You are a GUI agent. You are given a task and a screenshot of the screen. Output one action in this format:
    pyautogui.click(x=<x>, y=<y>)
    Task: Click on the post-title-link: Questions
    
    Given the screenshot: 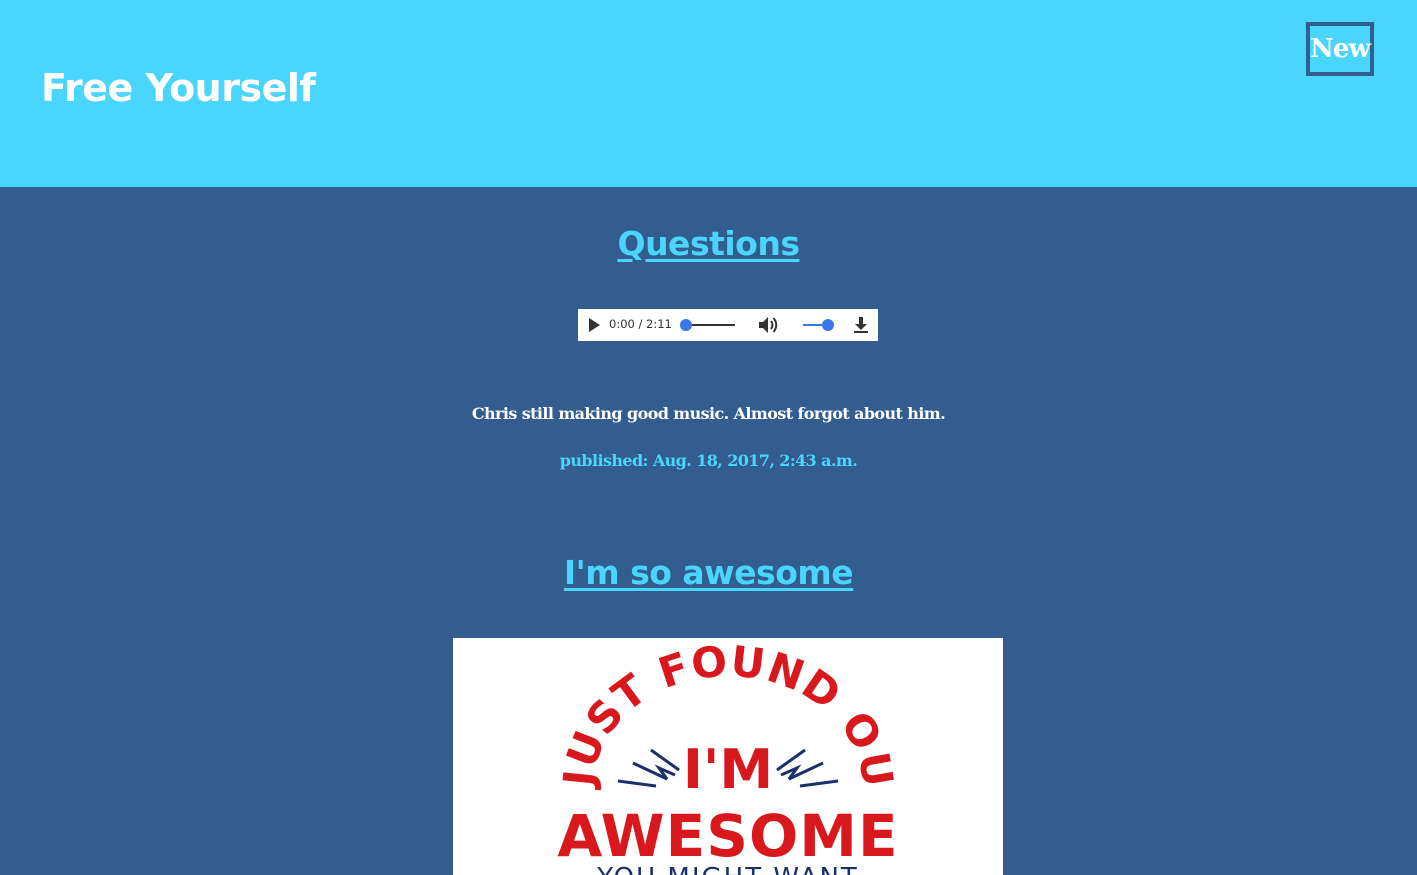 What is the action you would take?
    pyautogui.click(x=709, y=243)
    